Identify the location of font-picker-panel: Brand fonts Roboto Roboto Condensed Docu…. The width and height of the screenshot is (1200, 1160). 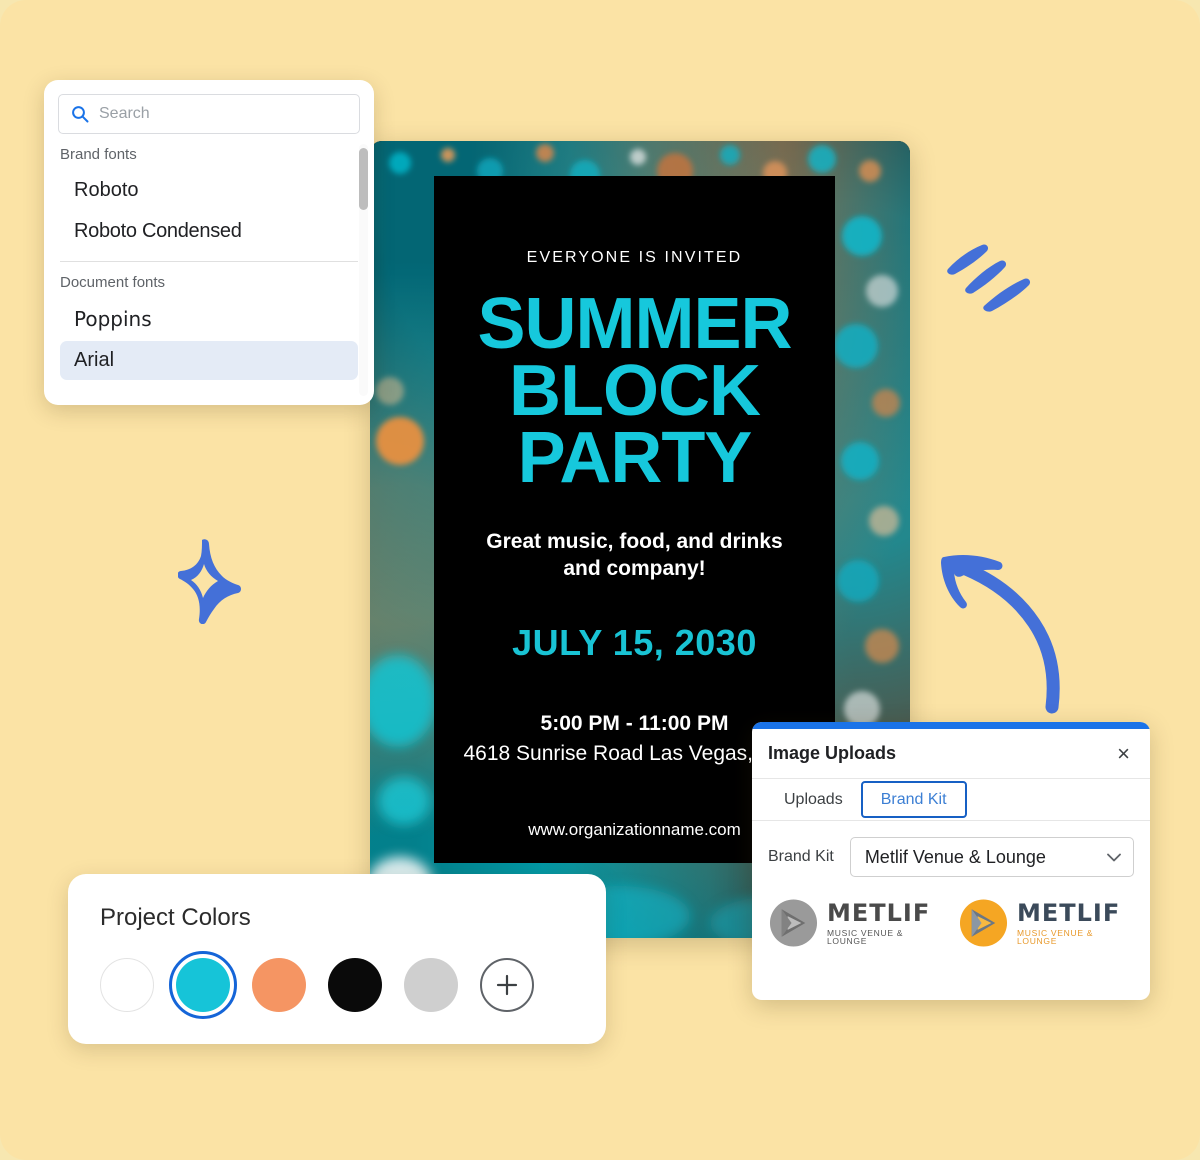
(209, 242).